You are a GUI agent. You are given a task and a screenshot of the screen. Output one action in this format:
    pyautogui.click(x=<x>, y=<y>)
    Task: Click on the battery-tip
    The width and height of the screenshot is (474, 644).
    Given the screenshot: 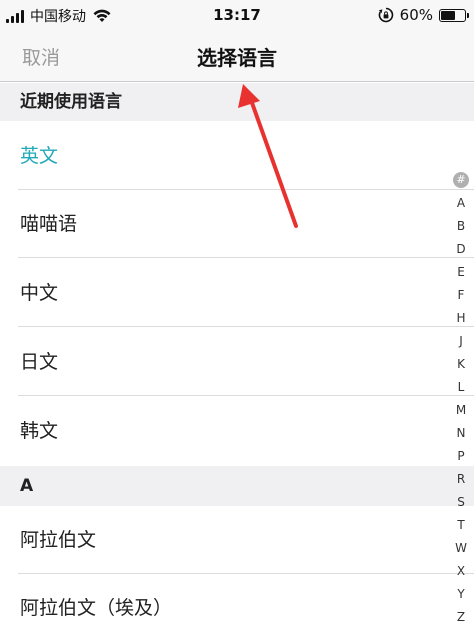 What is the action you would take?
    pyautogui.click(x=468, y=15)
    